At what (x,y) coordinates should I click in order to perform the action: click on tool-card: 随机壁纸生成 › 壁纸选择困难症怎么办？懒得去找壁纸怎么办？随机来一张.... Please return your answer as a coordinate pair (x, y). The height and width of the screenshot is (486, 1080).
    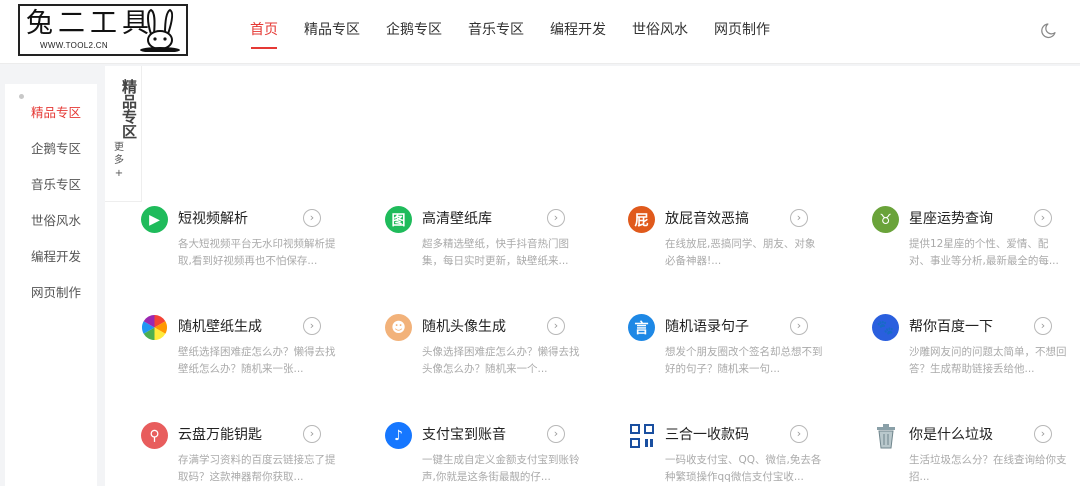
    Looking at the image, I should click on (241, 354).